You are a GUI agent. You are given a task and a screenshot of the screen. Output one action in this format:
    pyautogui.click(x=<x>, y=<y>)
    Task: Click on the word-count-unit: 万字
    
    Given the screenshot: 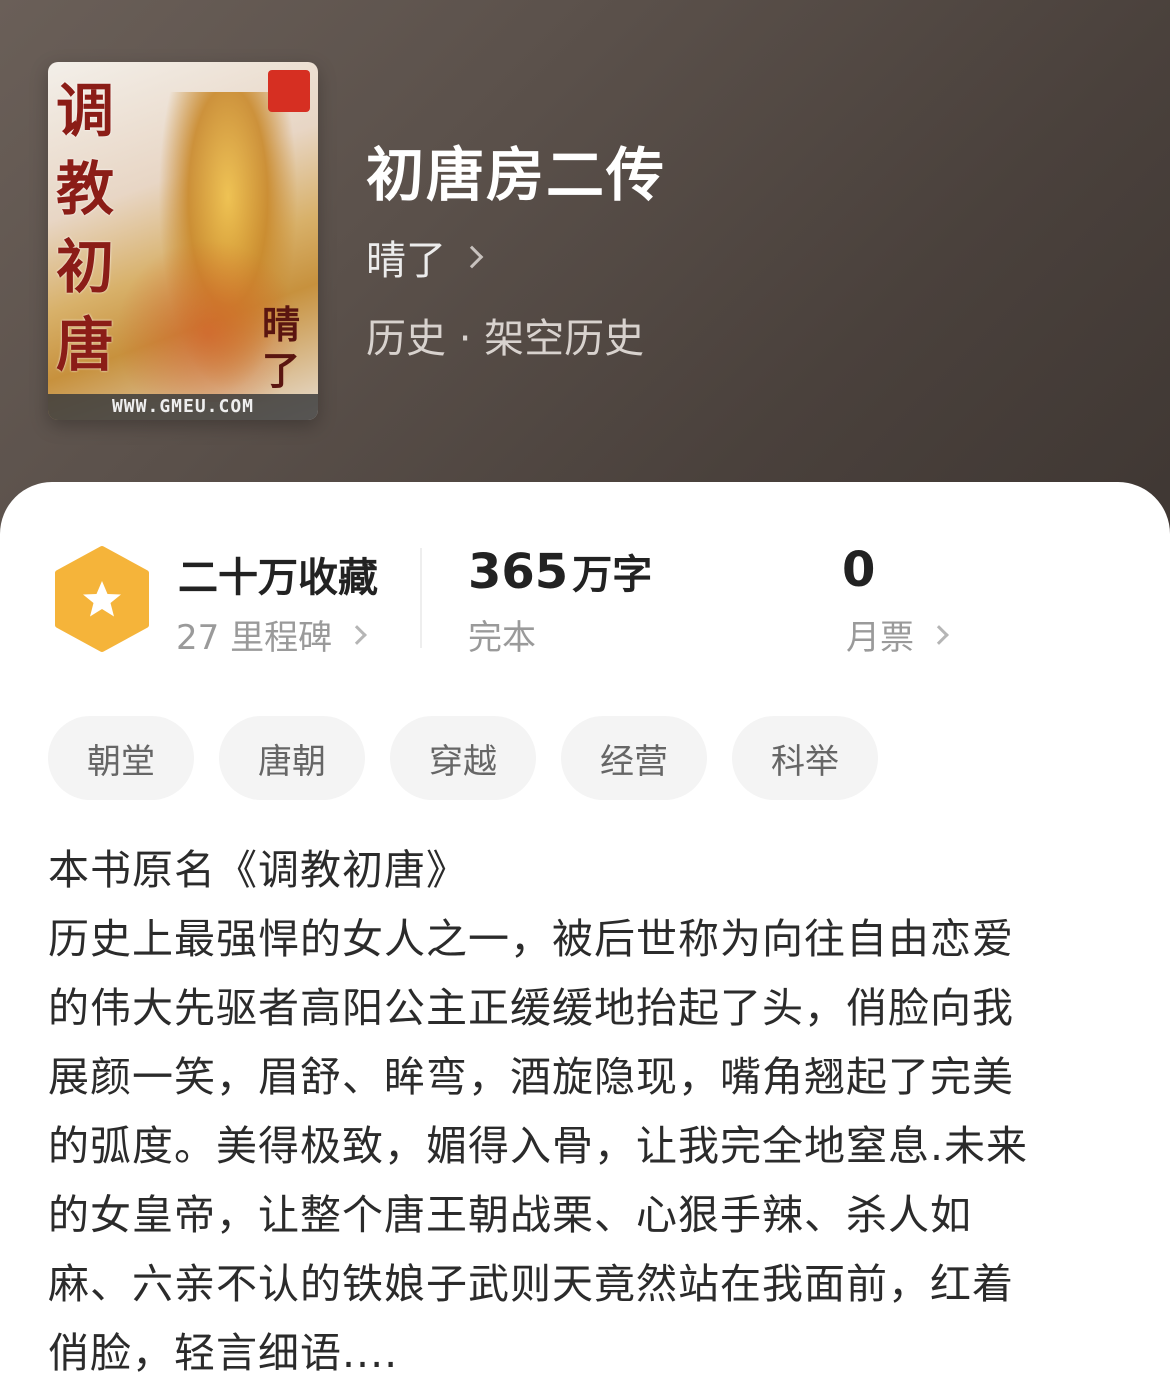 What is the action you would take?
    pyautogui.click(x=612, y=575)
    